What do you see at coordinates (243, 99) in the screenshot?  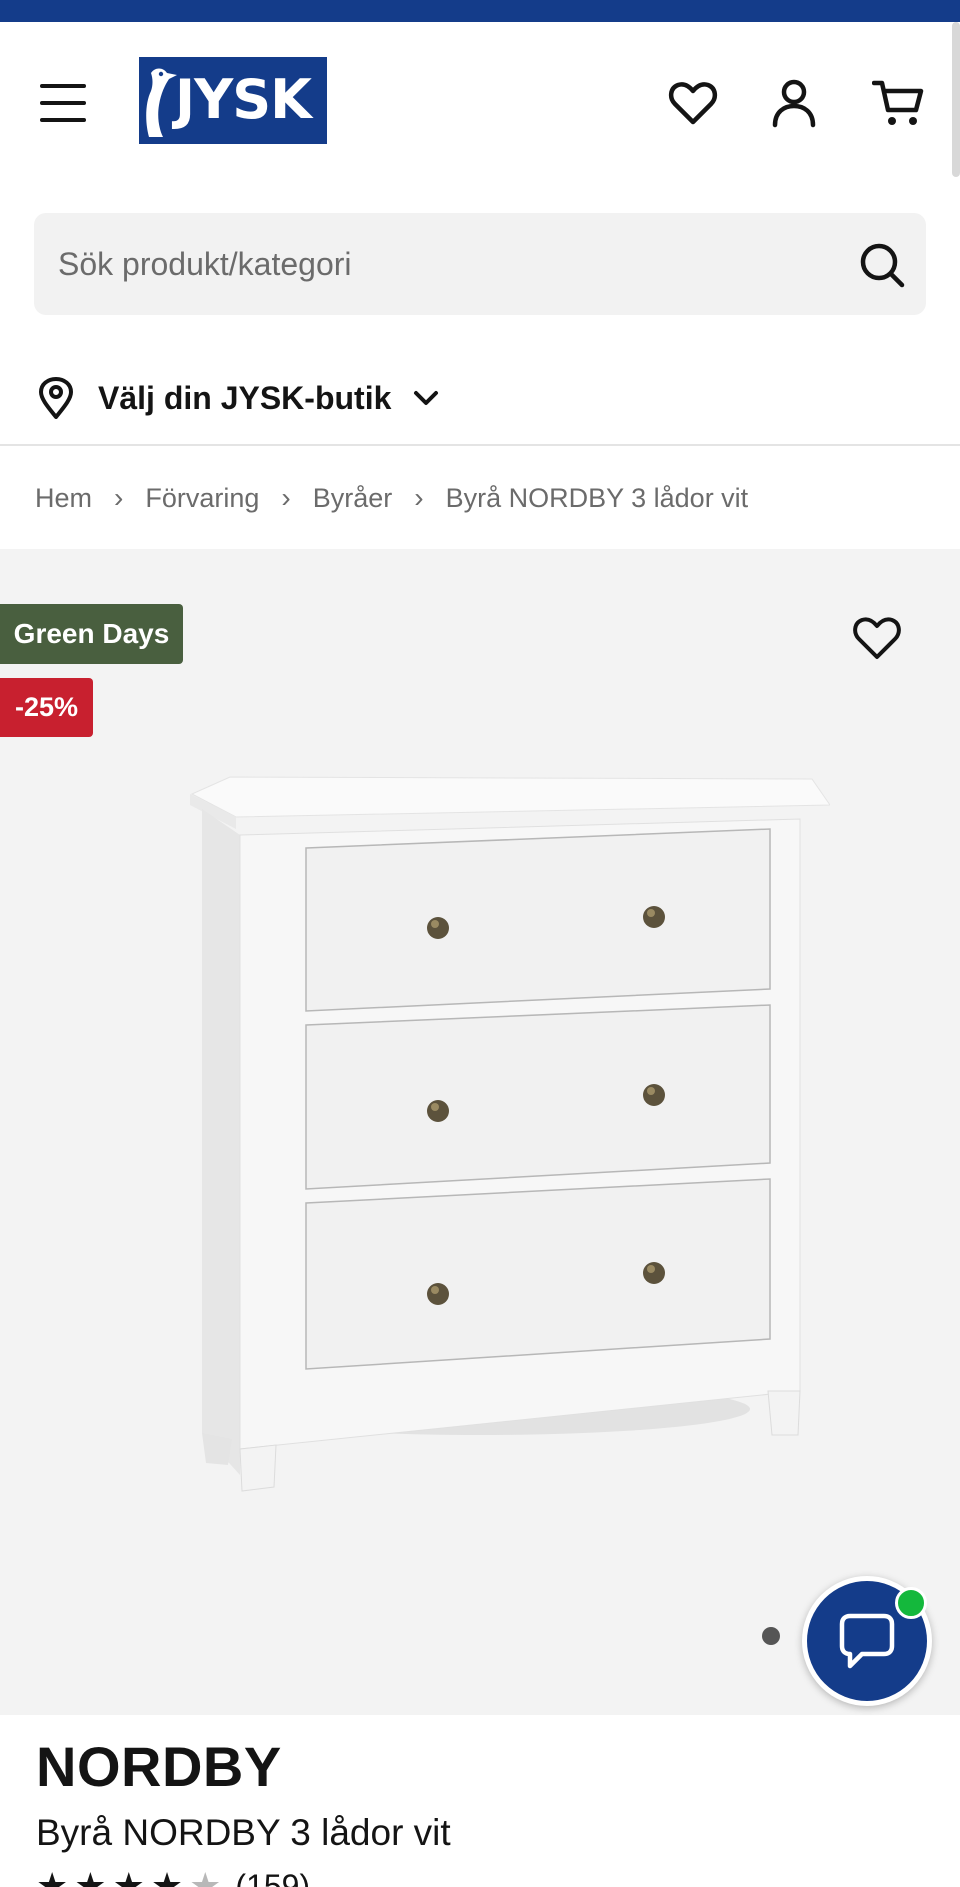 I see `logo-text: JYSK` at bounding box center [243, 99].